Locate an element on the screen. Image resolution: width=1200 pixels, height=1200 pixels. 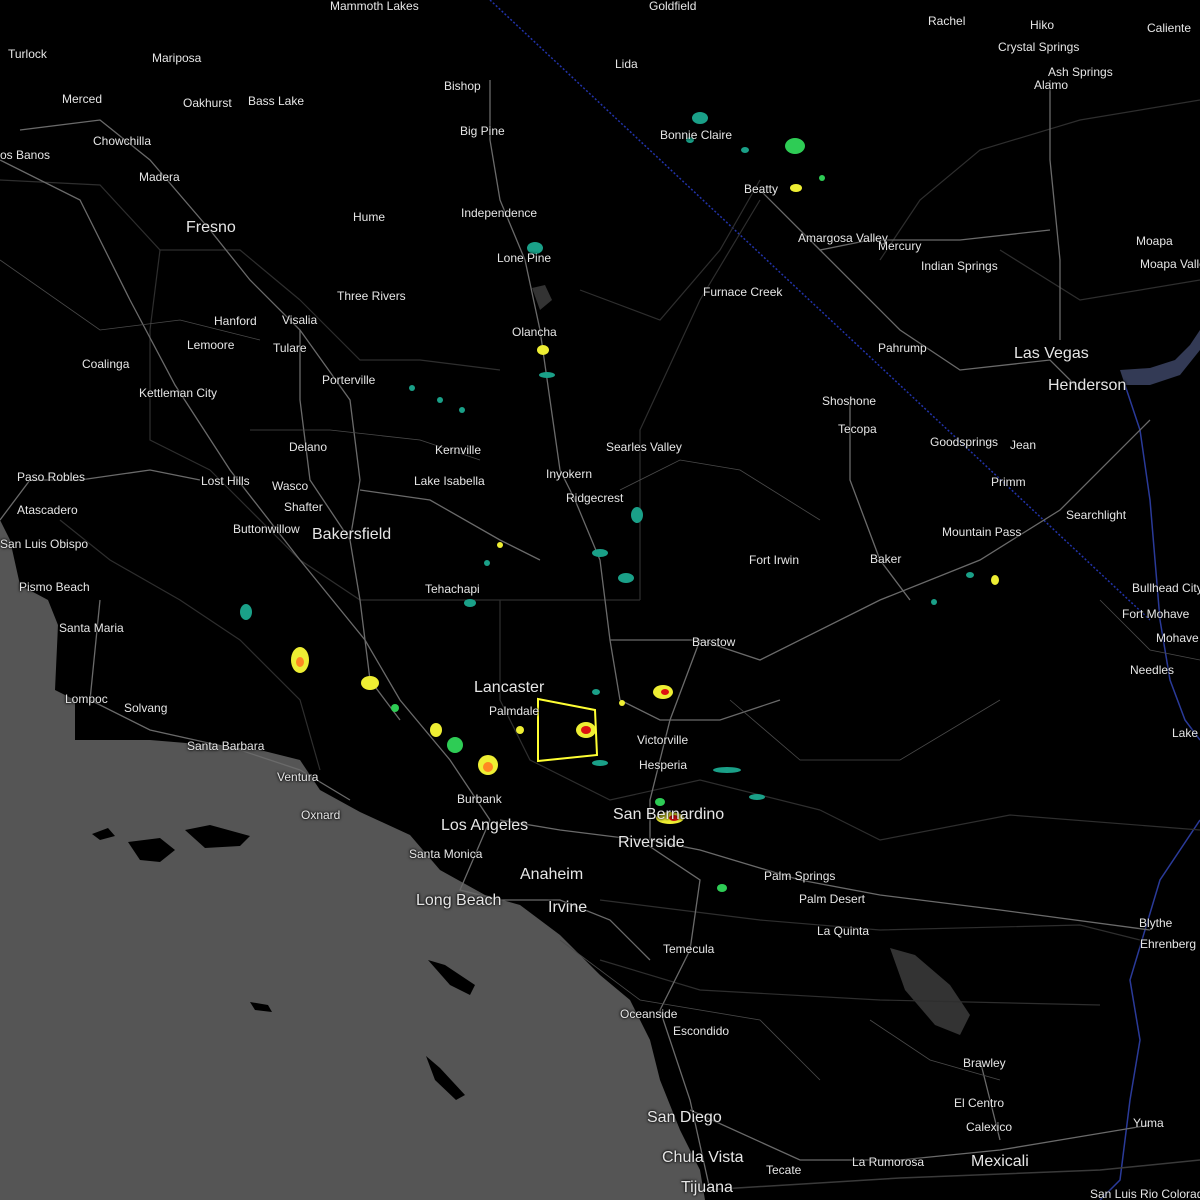
city-label-chowchilla: Chowchilla is located at coordinates (122, 141).